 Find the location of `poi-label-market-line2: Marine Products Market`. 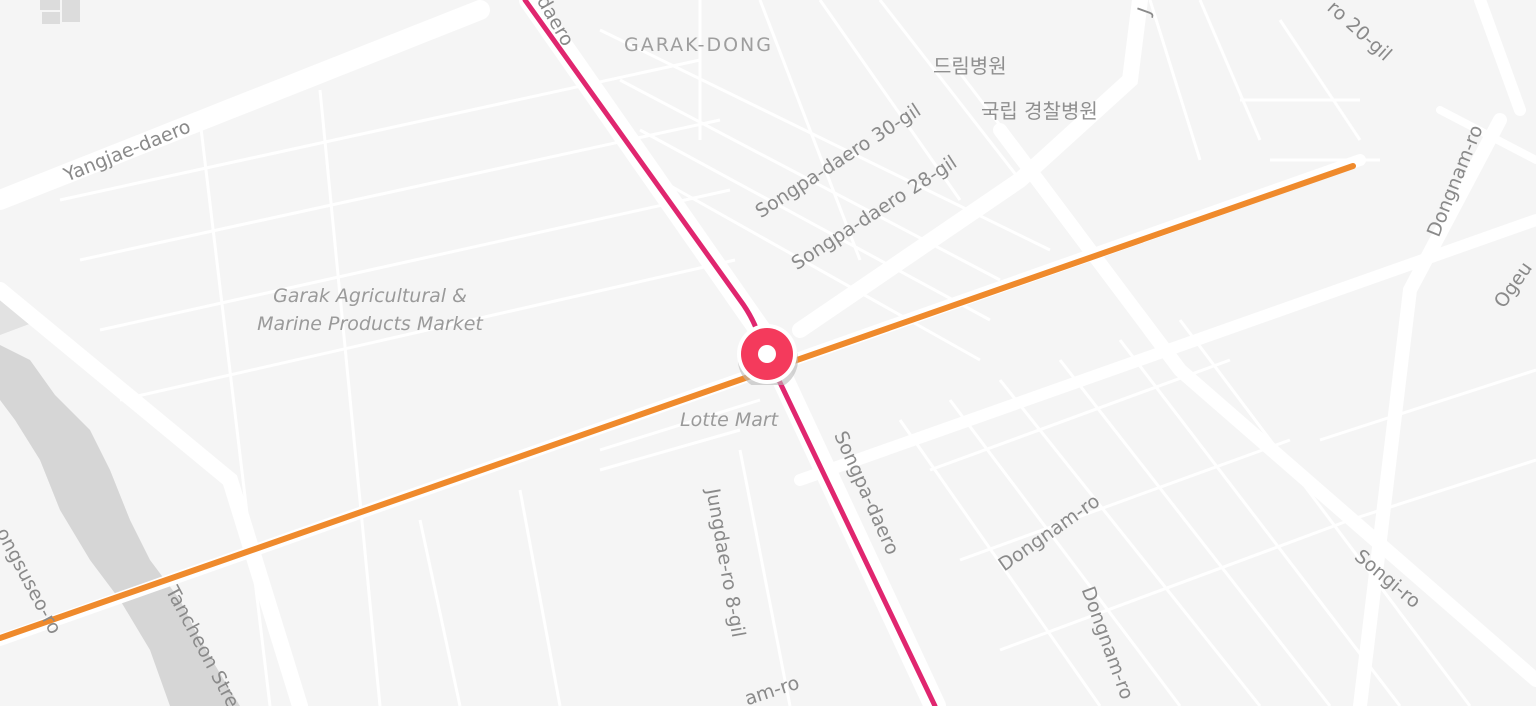

poi-label-market-line2: Marine Products Market is located at coordinates (370, 324).